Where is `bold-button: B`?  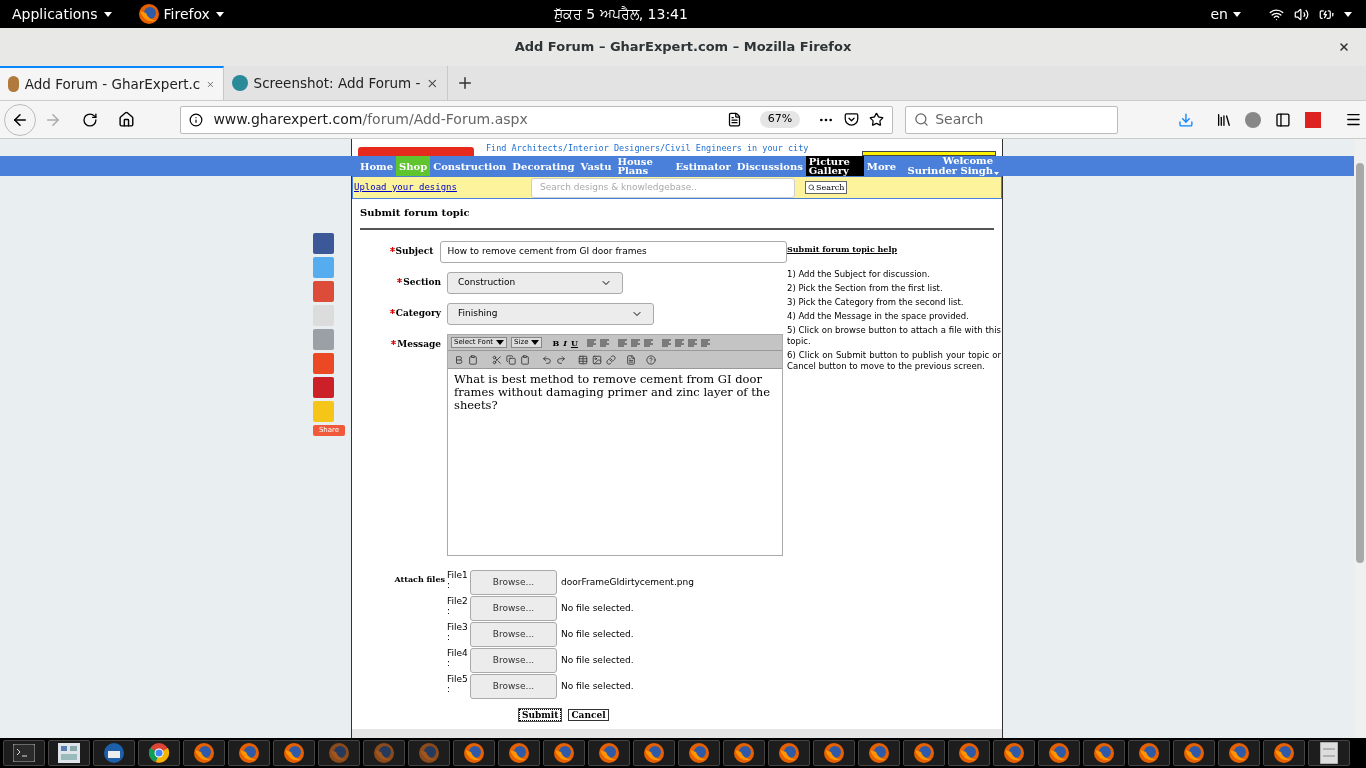 bold-button: B is located at coordinates (556, 342).